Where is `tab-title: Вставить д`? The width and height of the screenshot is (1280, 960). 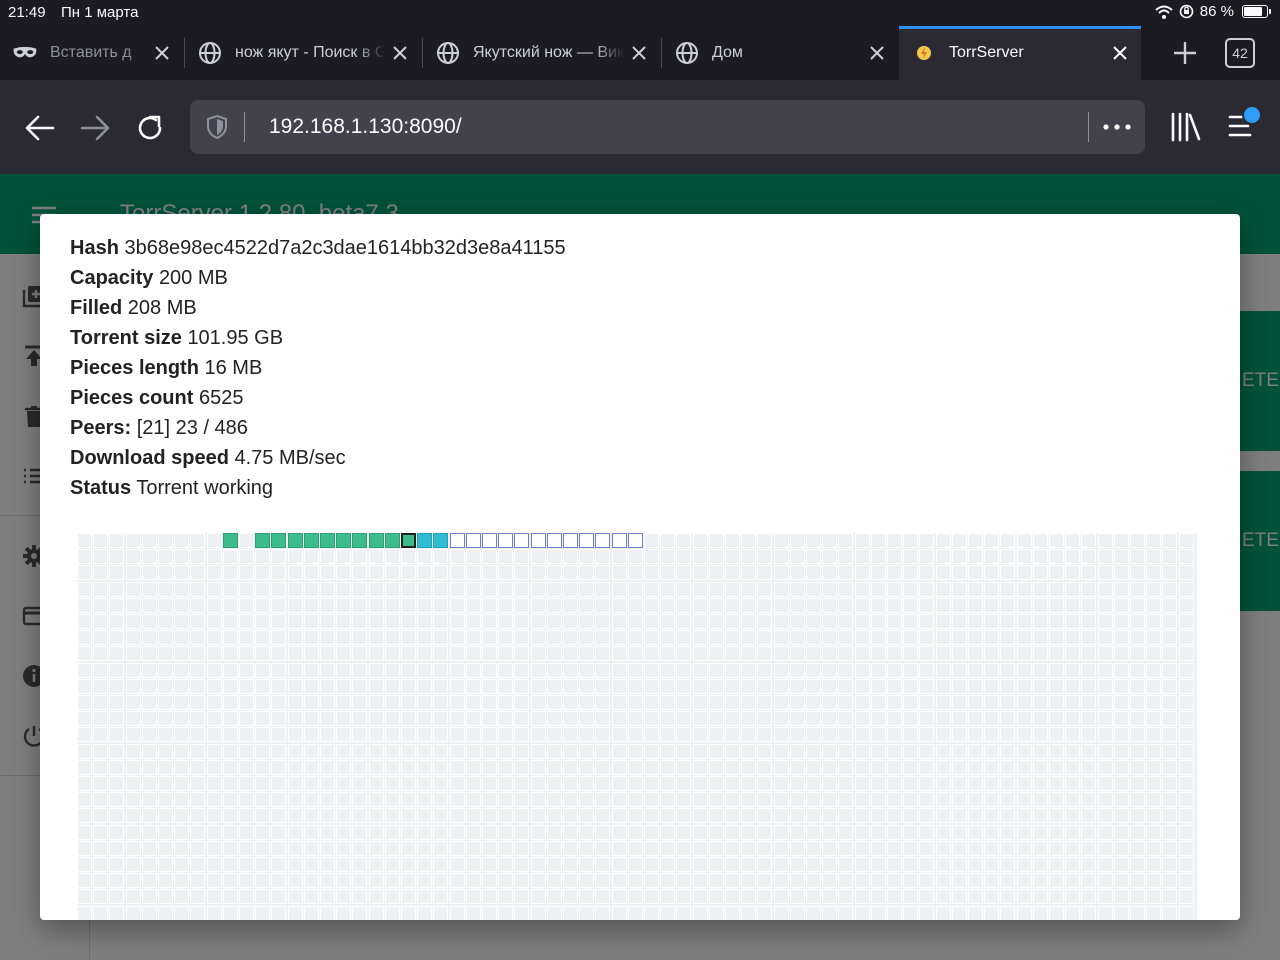 tab-title: Вставить д is located at coordinates (91, 52).